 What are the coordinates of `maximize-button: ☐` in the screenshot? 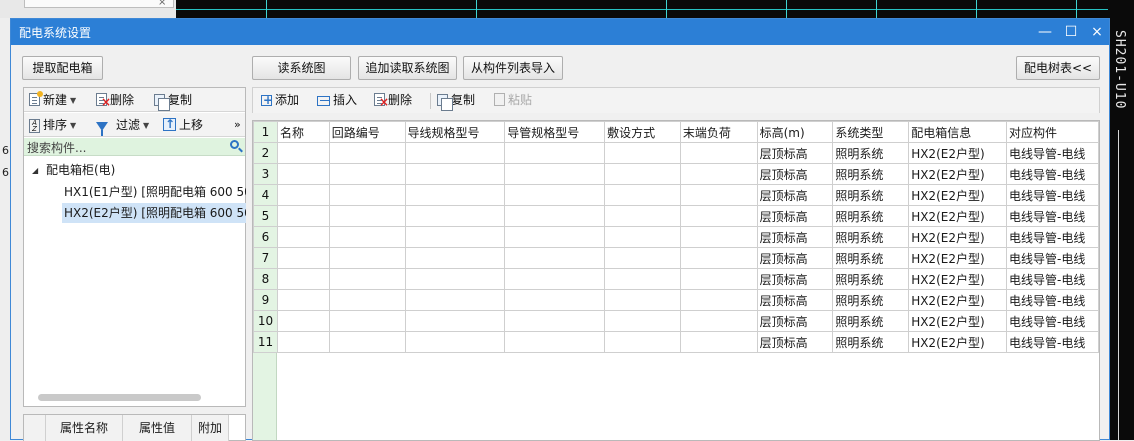 It's located at (1071, 32).